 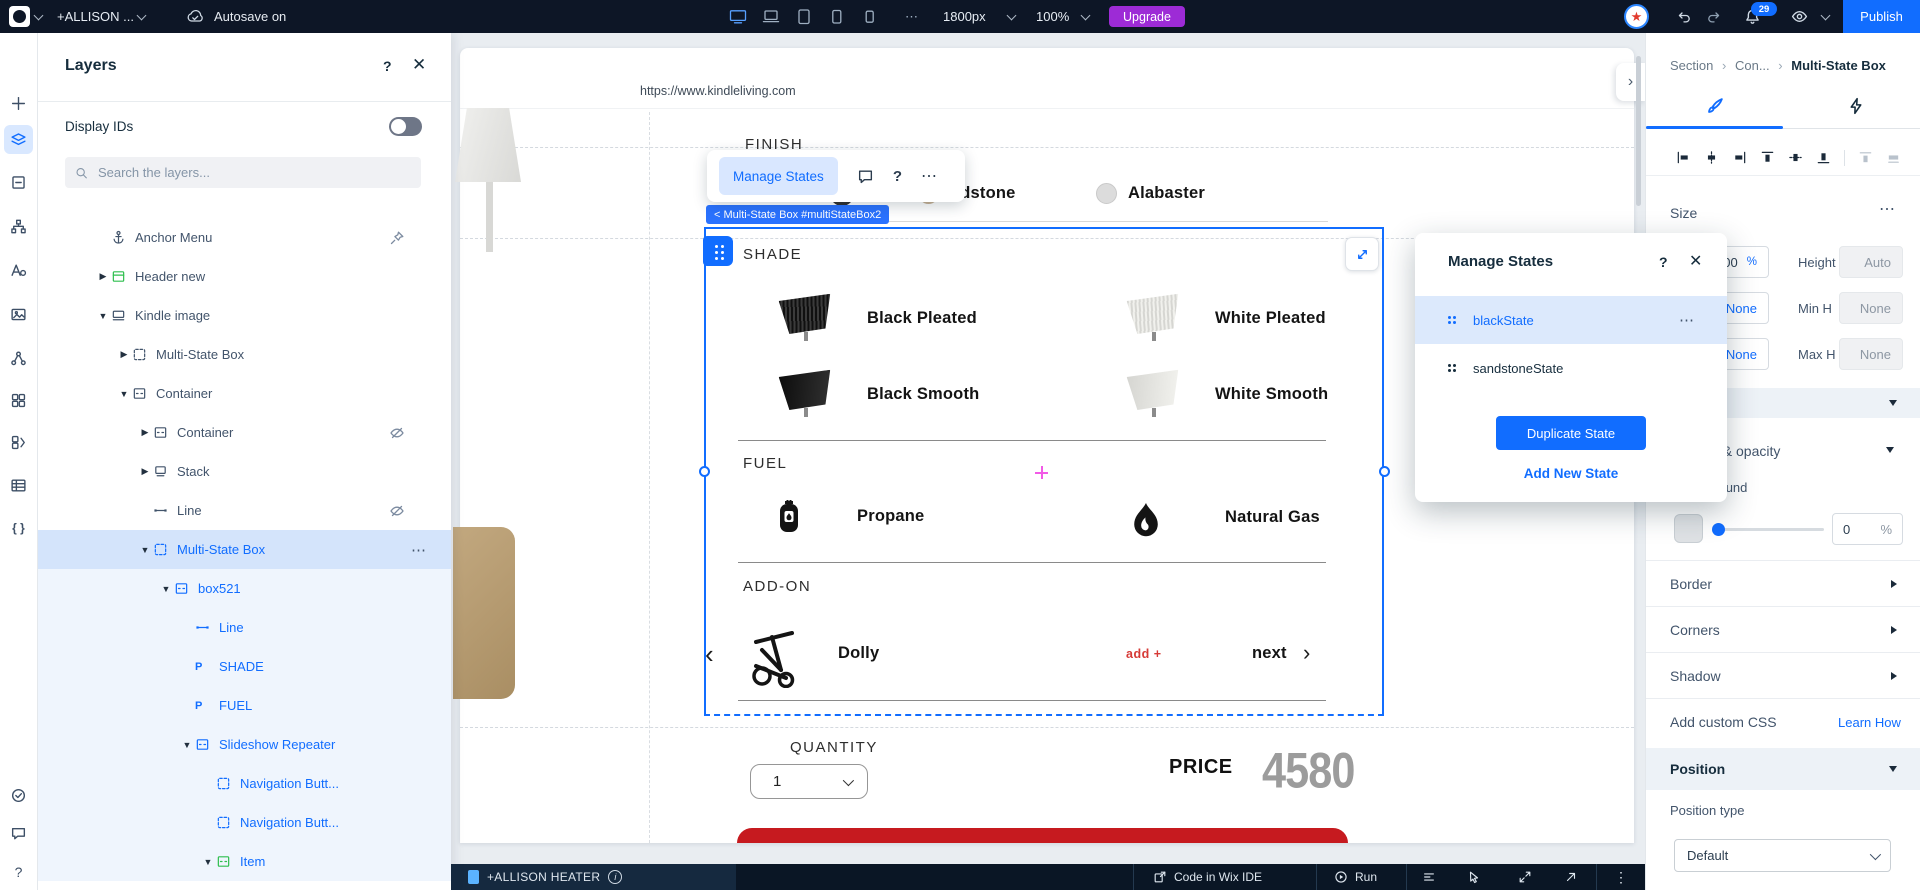 I want to click on zoom-value: 100%, so click(x=1052, y=16).